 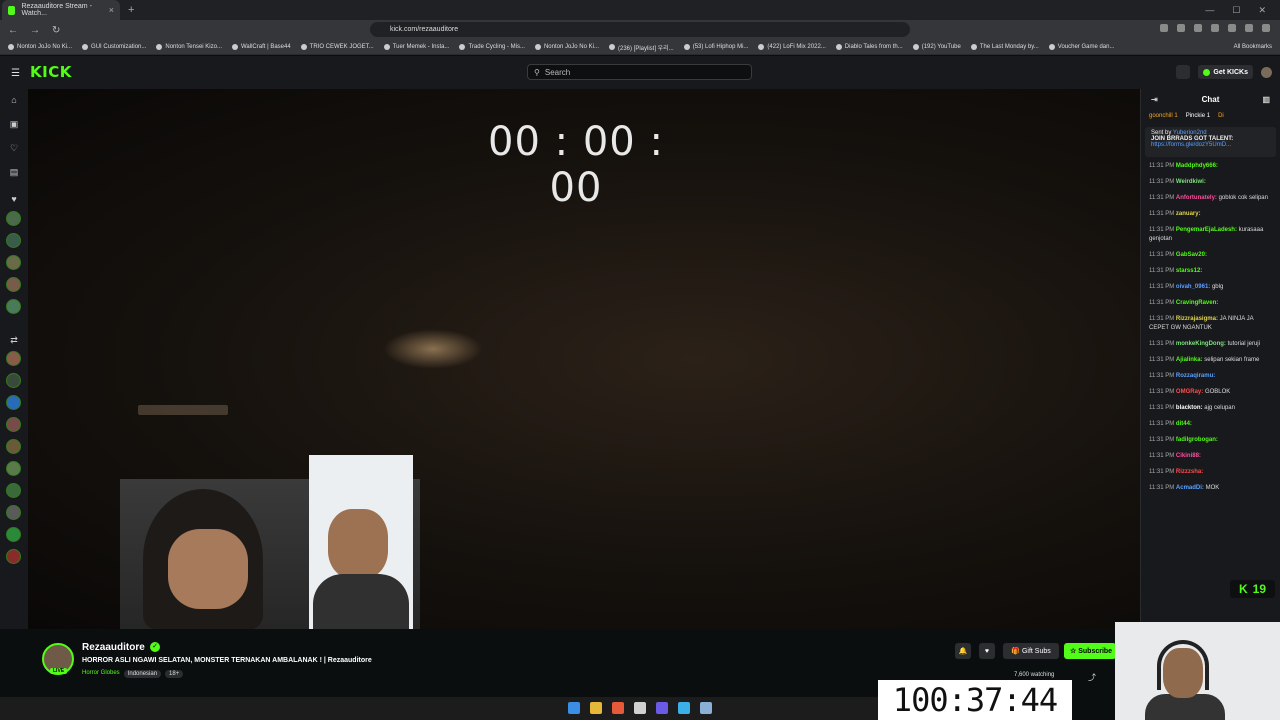 What do you see at coordinates (1189, 271) in the screenshot?
I see `message-username: starss12:` at bounding box center [1189, 271].